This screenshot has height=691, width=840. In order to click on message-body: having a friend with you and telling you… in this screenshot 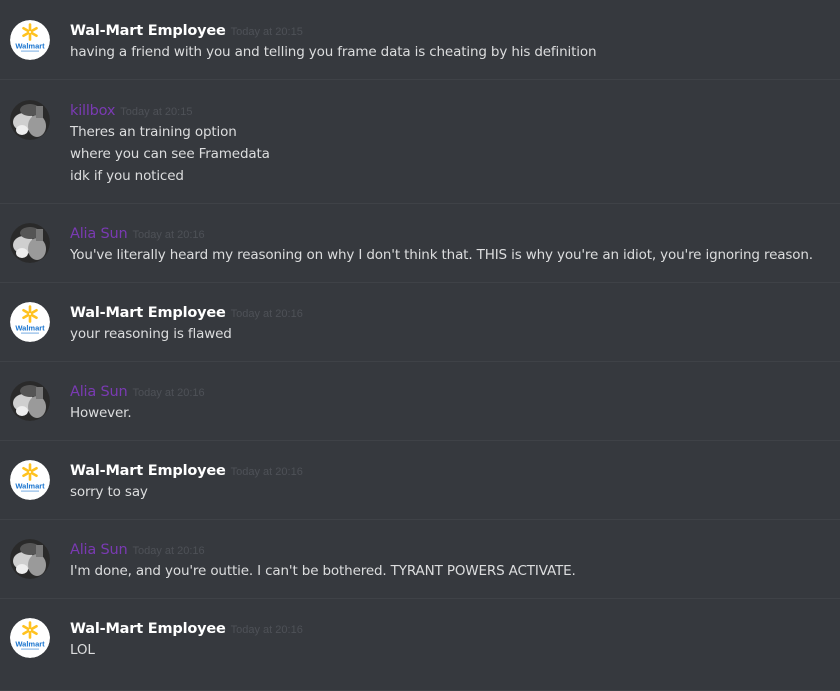, I will do `click(333, 52)`.